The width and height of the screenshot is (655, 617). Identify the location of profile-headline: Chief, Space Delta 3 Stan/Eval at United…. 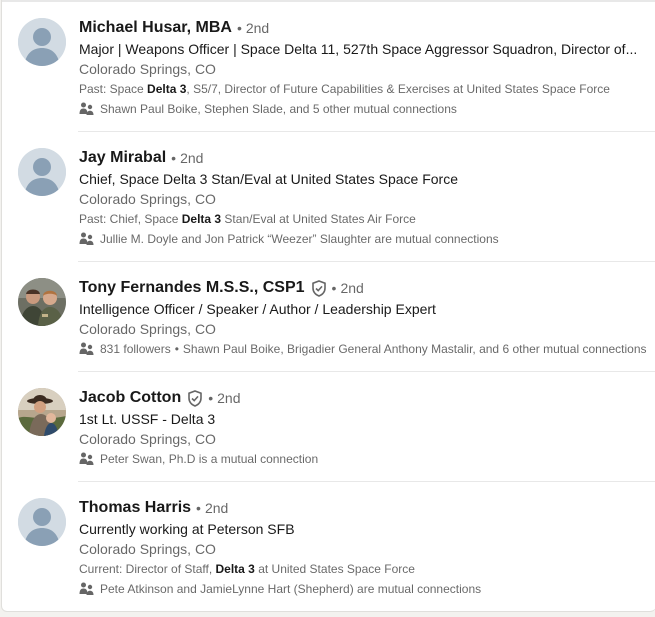
(268, 179).